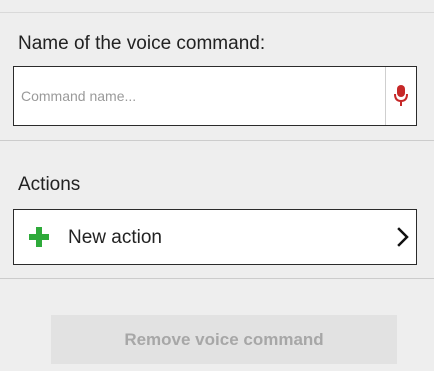  Describe the element at coordinates (142, 43) in the screenshot. I see `name-section-title: Name of the voice command:` at that location.